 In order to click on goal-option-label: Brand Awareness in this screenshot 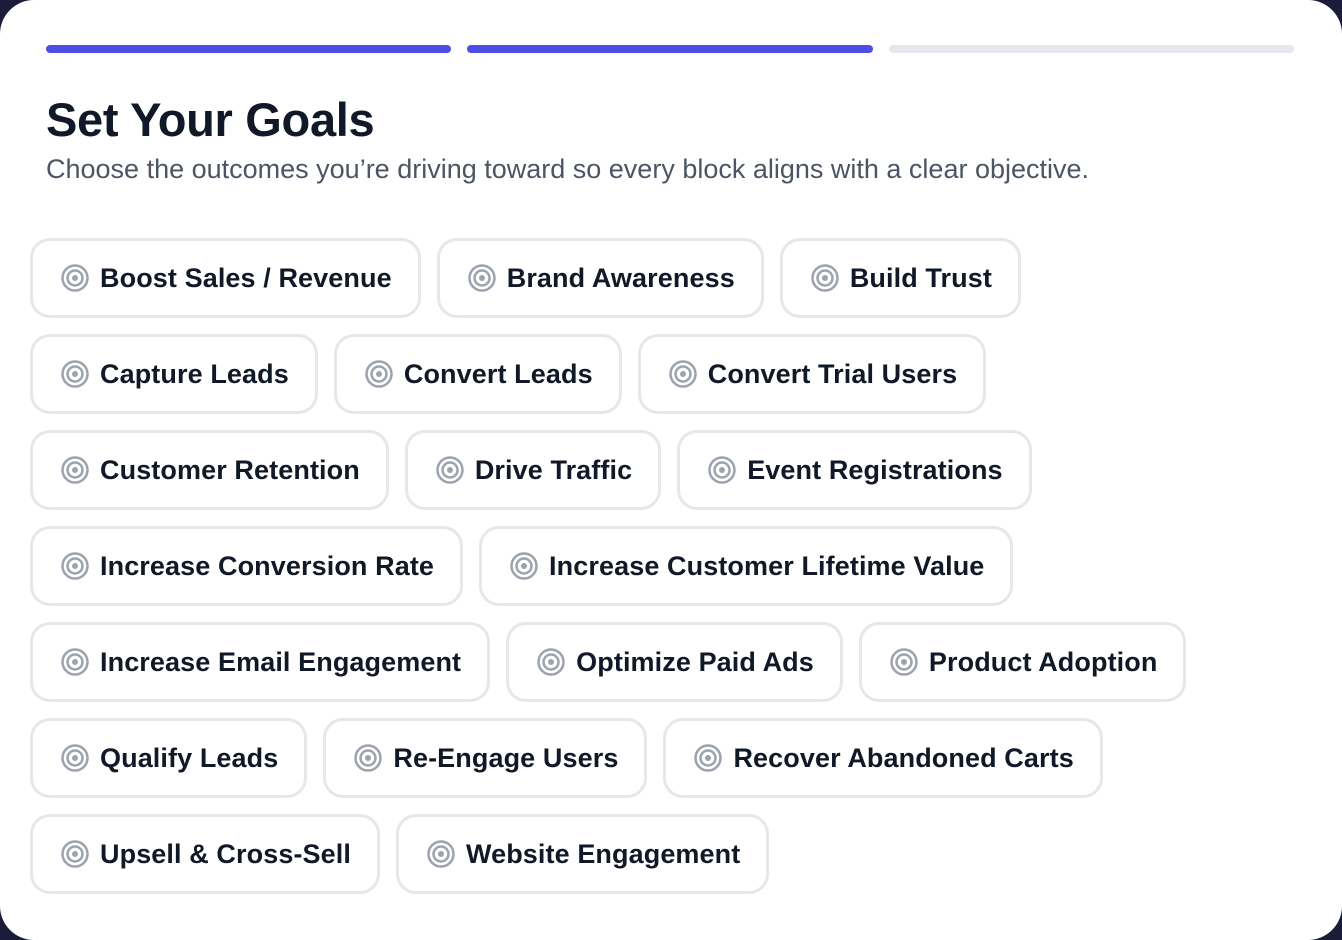, I will do `click(620, 277)`.